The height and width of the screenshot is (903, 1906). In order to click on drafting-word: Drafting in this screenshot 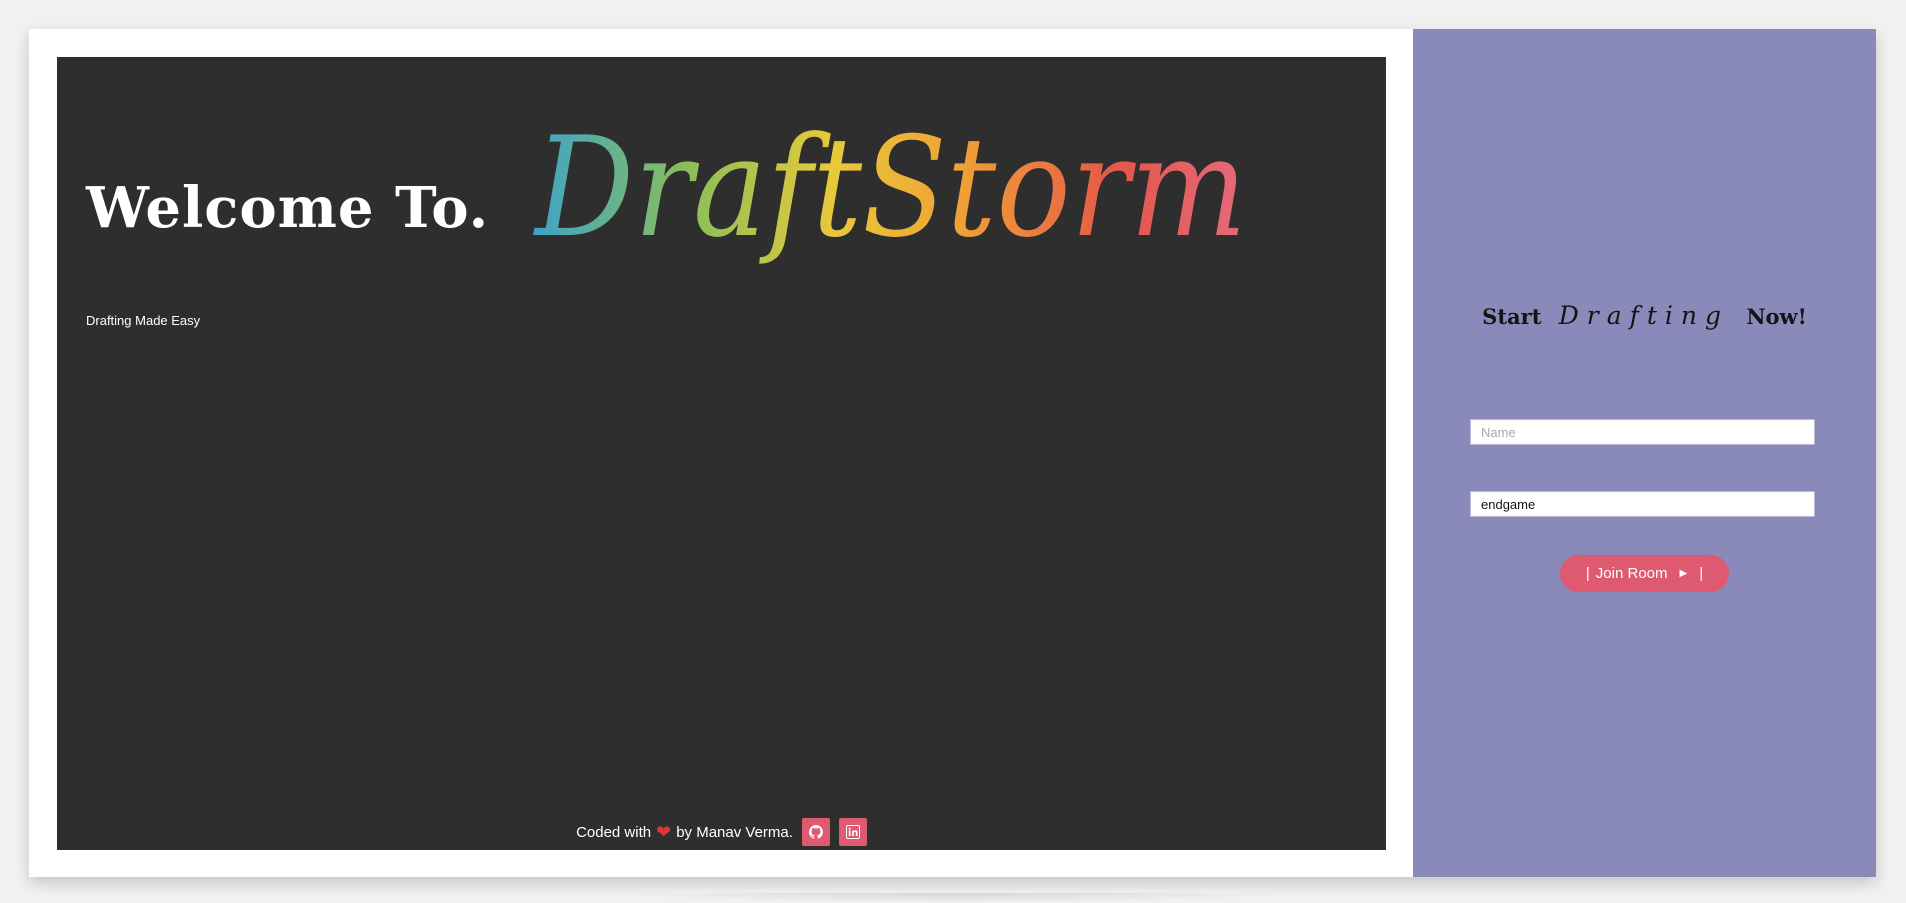, I will do `click(1644, 315)`.